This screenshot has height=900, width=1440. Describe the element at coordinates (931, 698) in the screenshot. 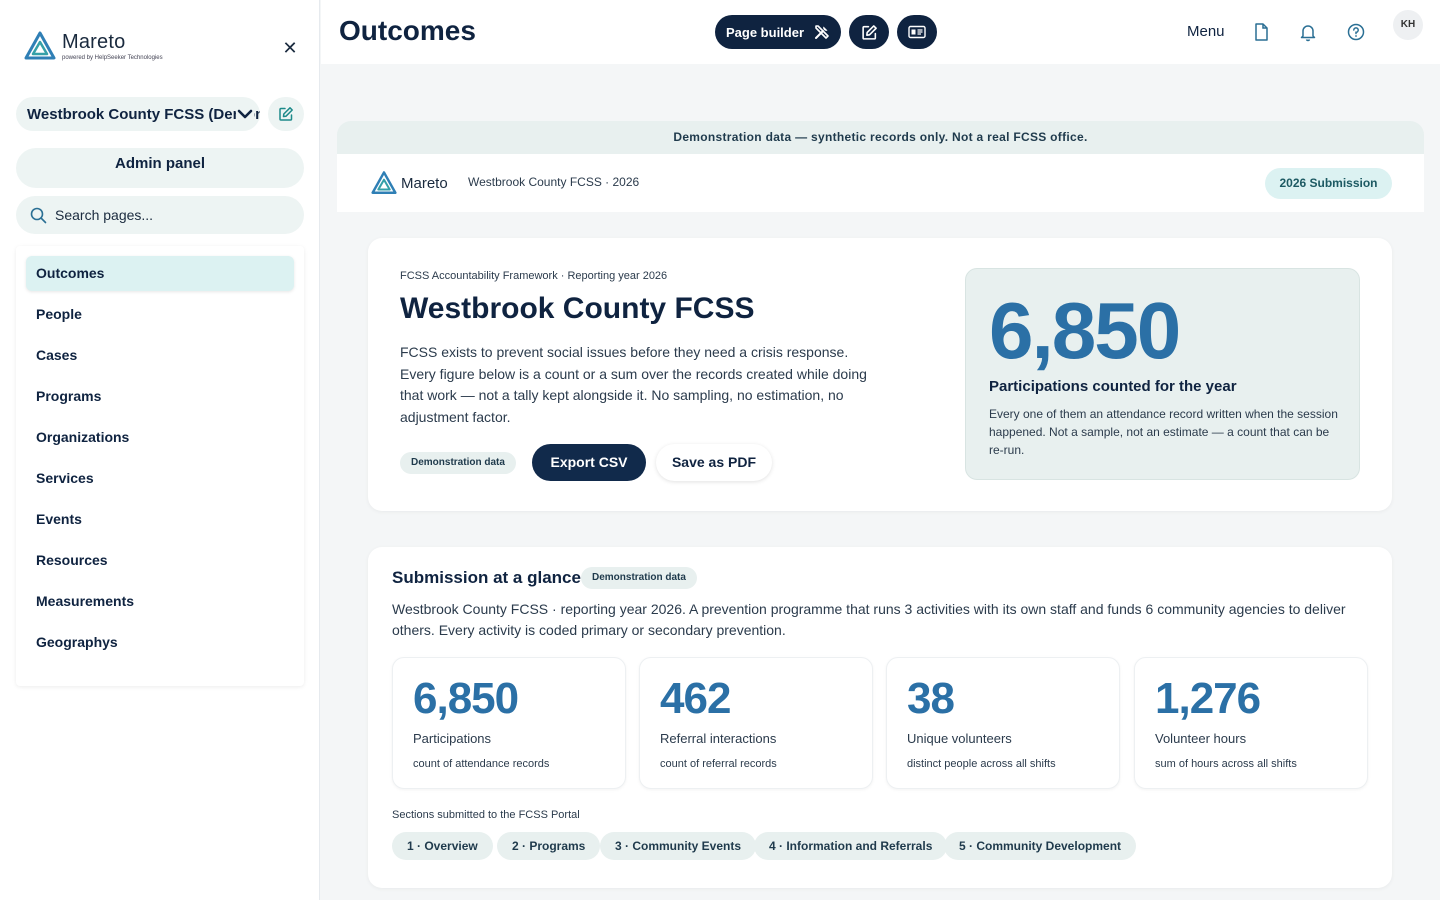

I see `stat-value: 38` at that location.